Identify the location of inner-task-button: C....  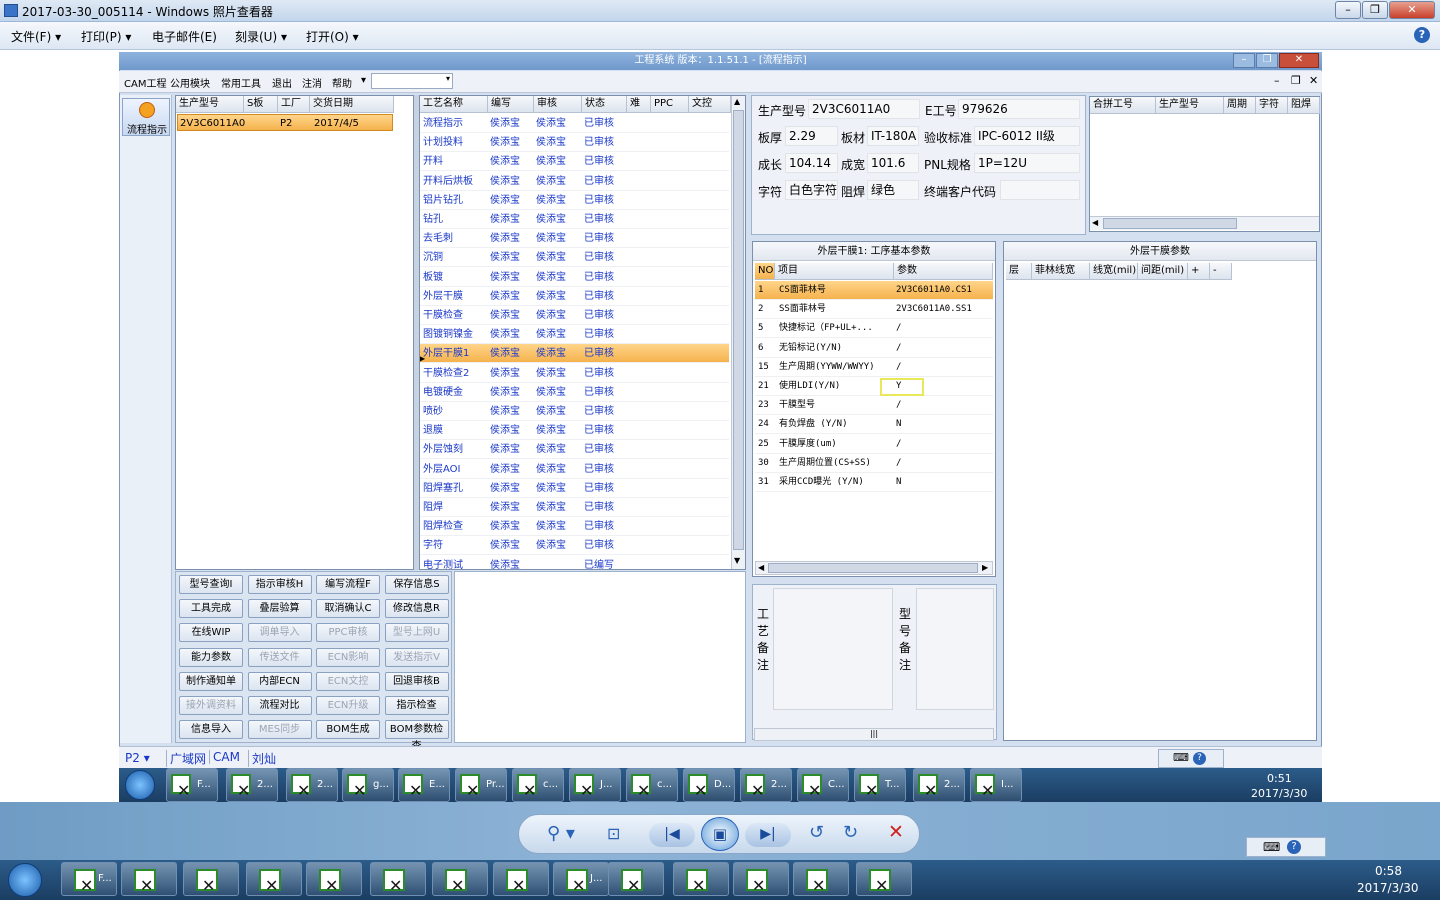
(823, 787).